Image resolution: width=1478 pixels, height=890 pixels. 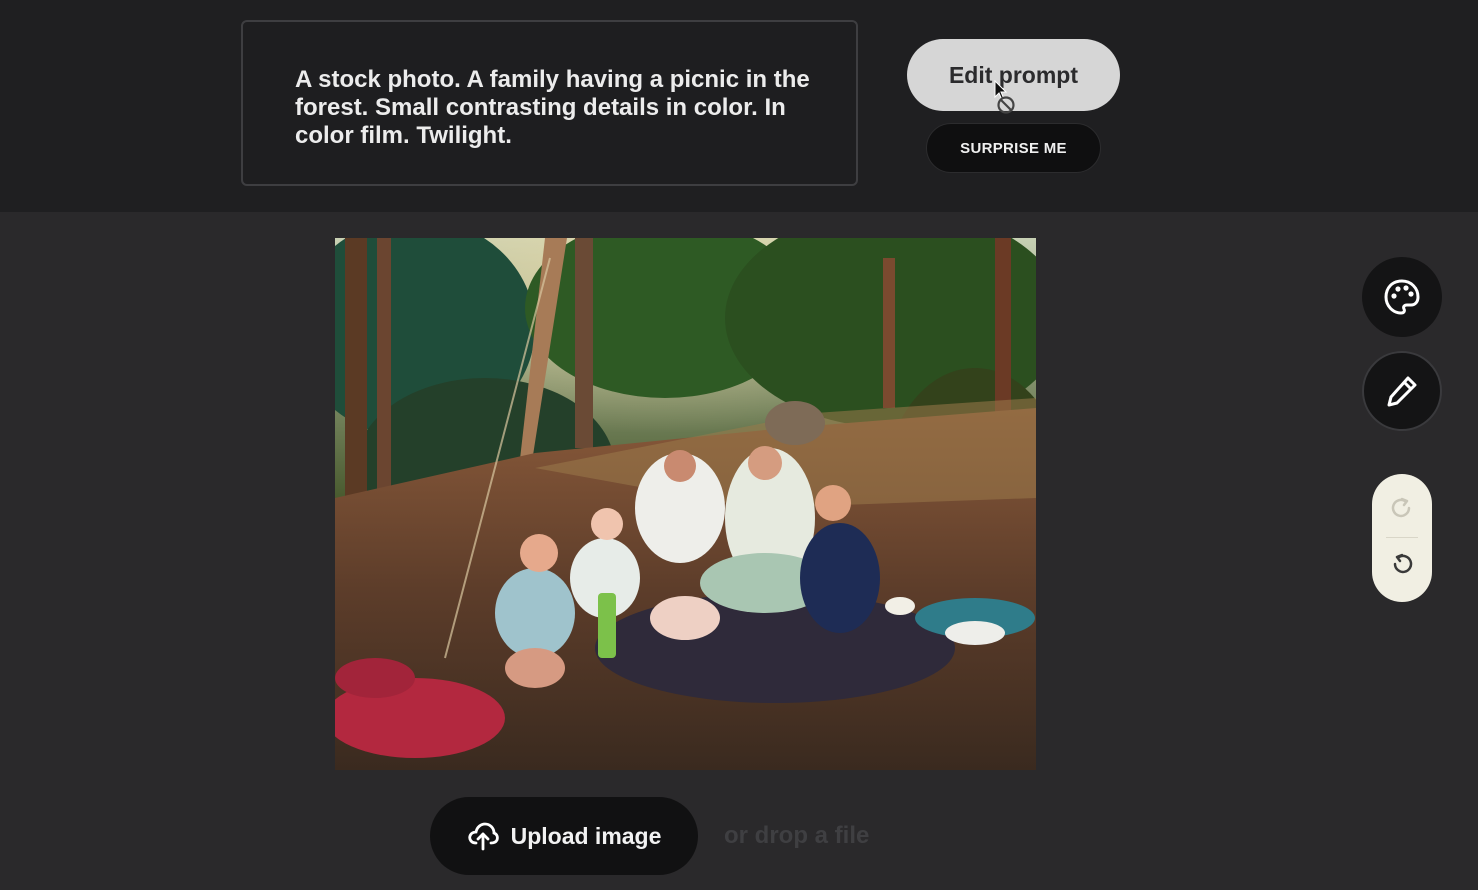 I want to click on palette-button, so click(x=1402, y=297).